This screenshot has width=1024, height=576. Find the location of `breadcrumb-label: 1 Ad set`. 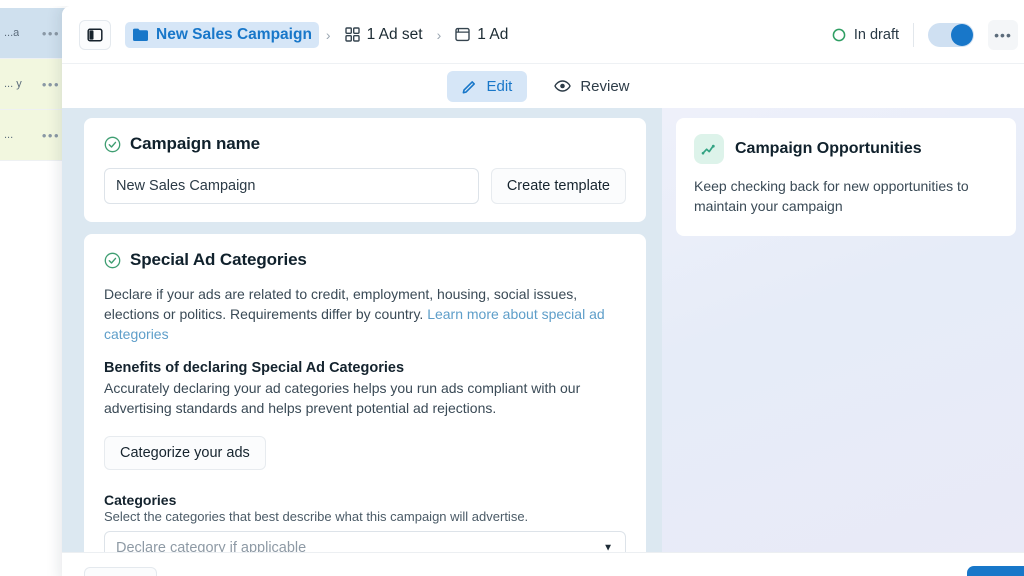

breadcrumb-label: 1 Ad set is located at coordinates (394, 34).